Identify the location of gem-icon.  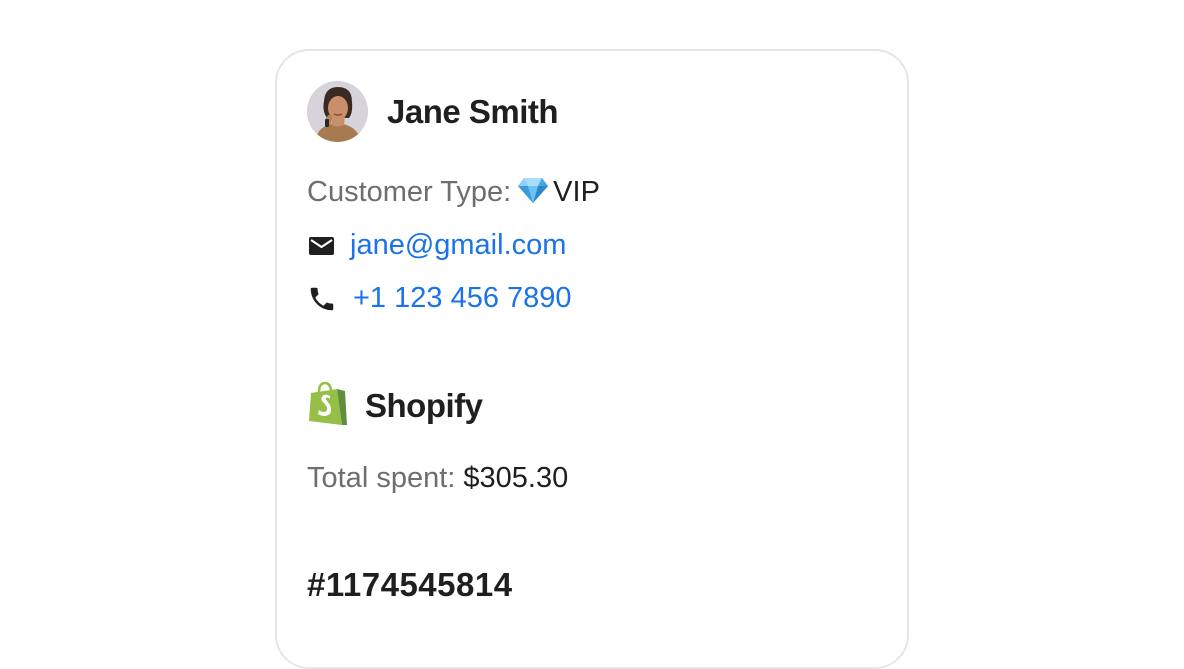
(533, 190).